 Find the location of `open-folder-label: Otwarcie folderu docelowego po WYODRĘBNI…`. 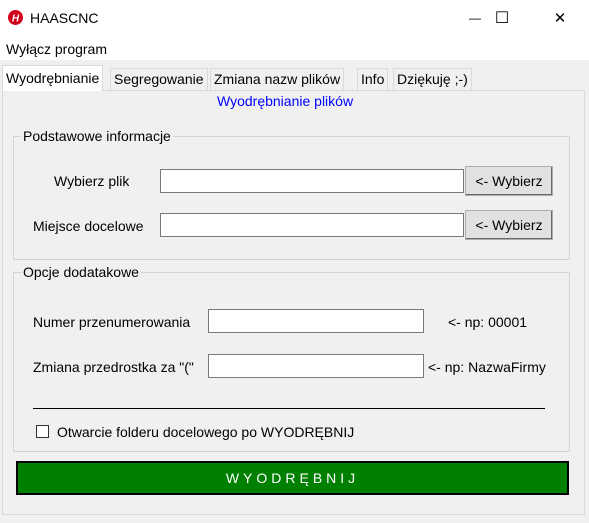

open-folder-label: Otwarcie folderu docelowego po WYODRĘBNI… is located at coordinates (206, 432).